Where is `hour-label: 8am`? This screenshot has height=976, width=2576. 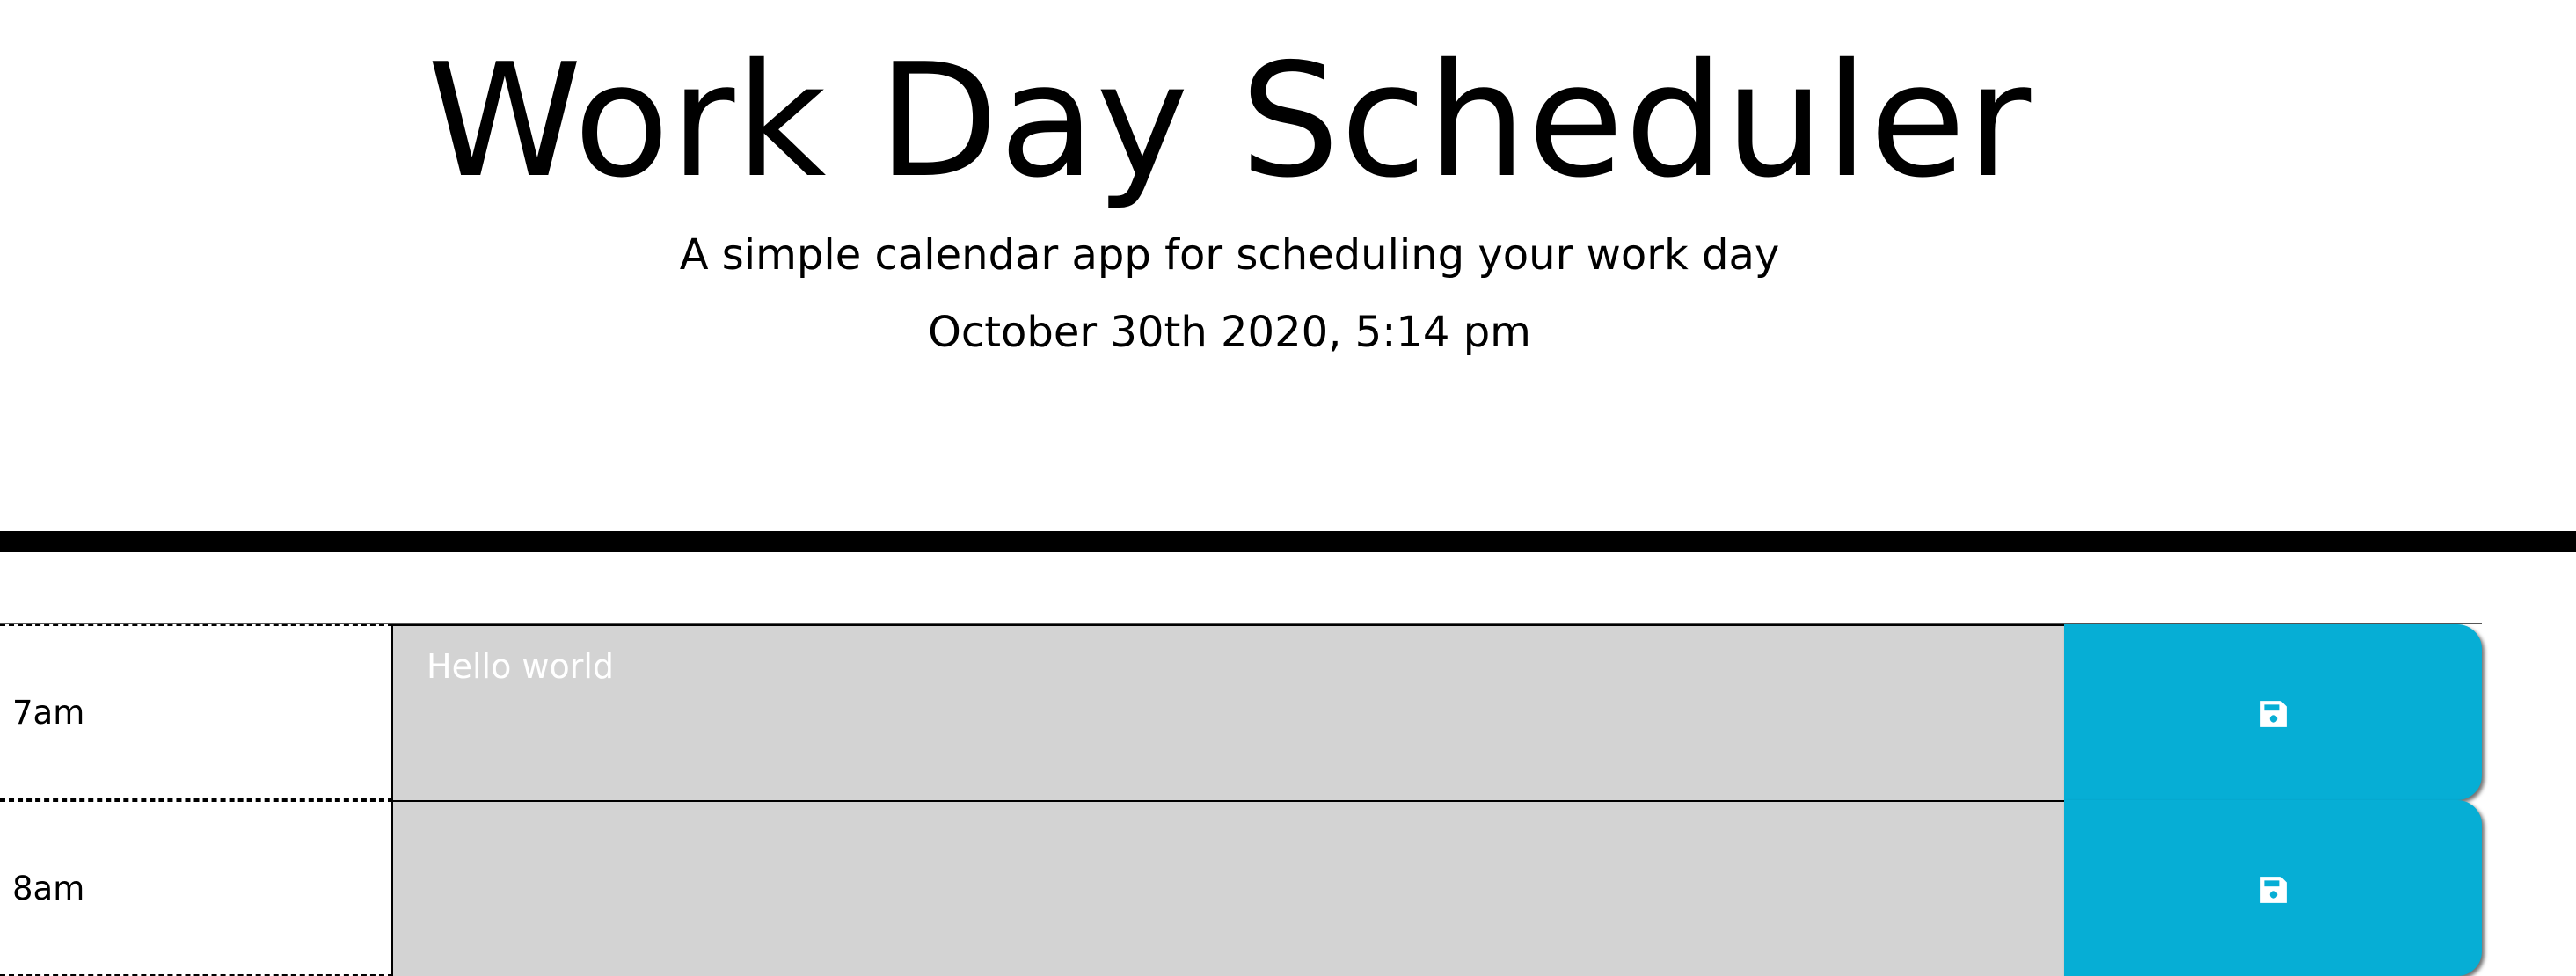
hour-label: 8am is located at coordinates (196, 888).